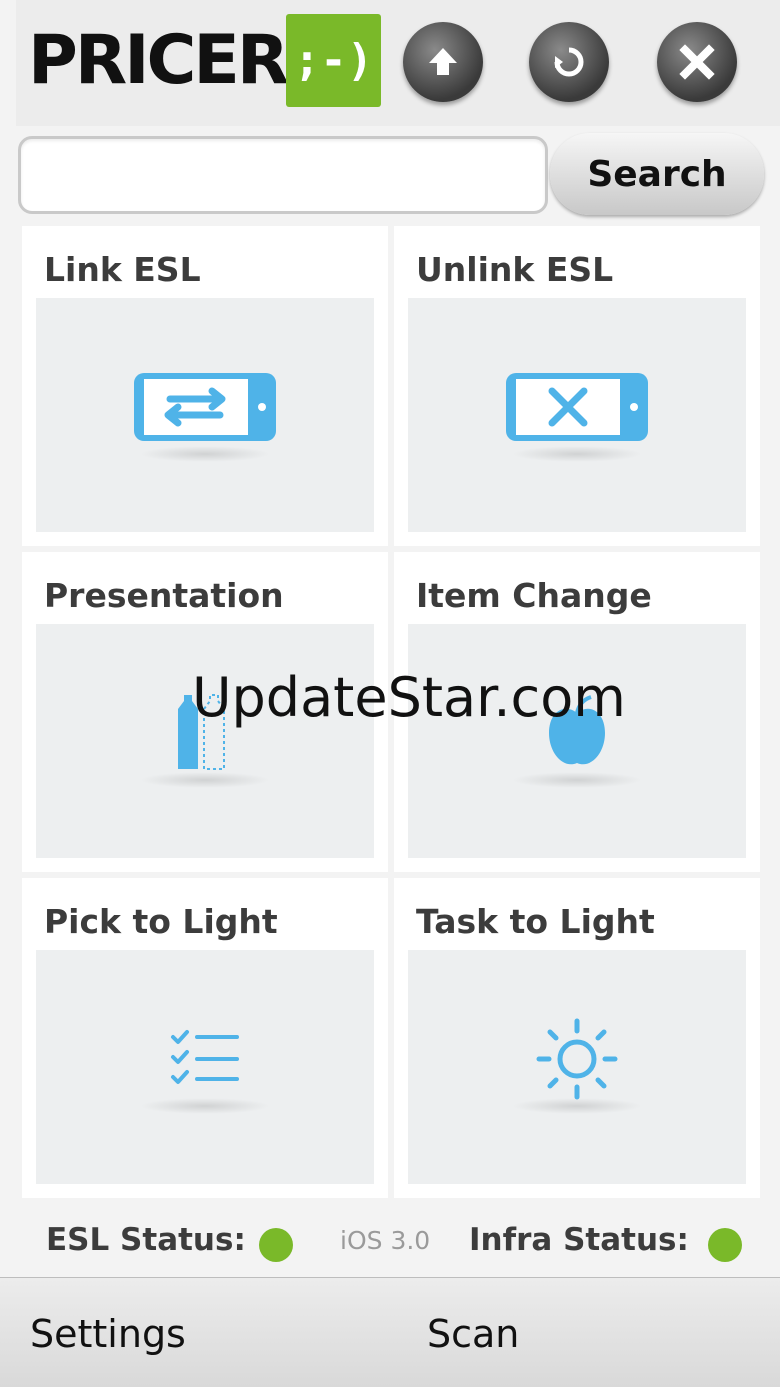  What do you see at coordinates (385, 1240) in the screenshot?
I see `version-label: iOS 3.0` at bounding box center [385, 1240].